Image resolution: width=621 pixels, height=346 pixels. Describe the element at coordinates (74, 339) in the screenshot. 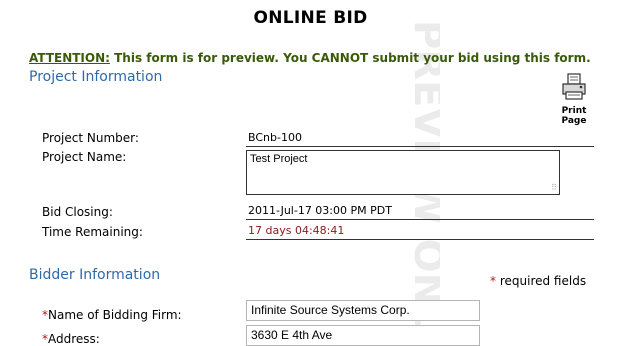

I see `address-label-text: Address:` at that location.